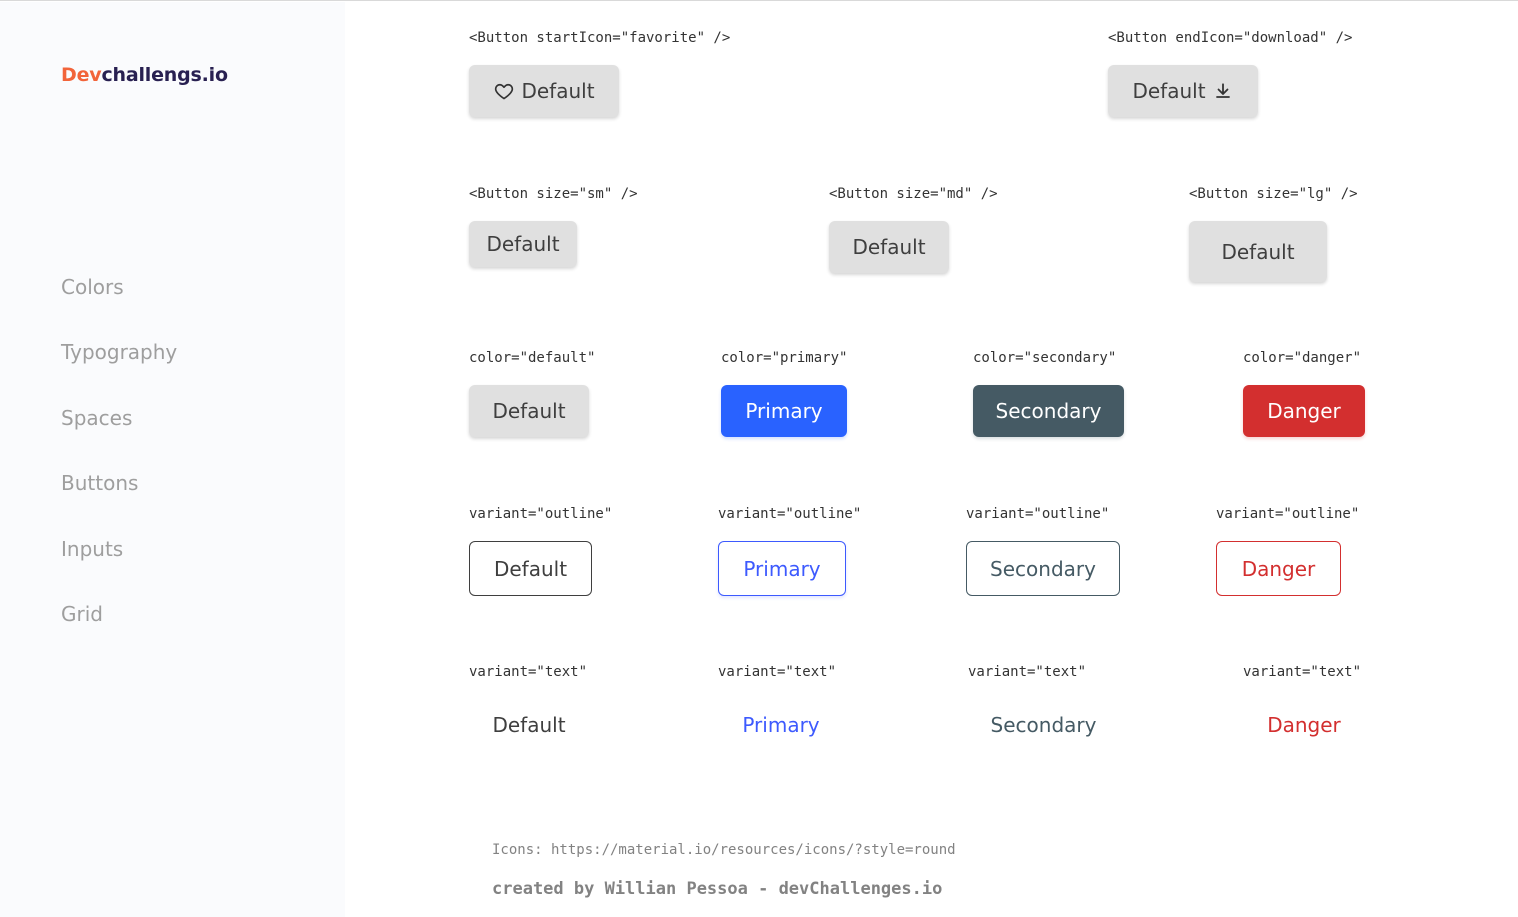 This screenshot has width=1518, height=917. I want to click on logo-suffix: challengs.io, so click(164, 75).